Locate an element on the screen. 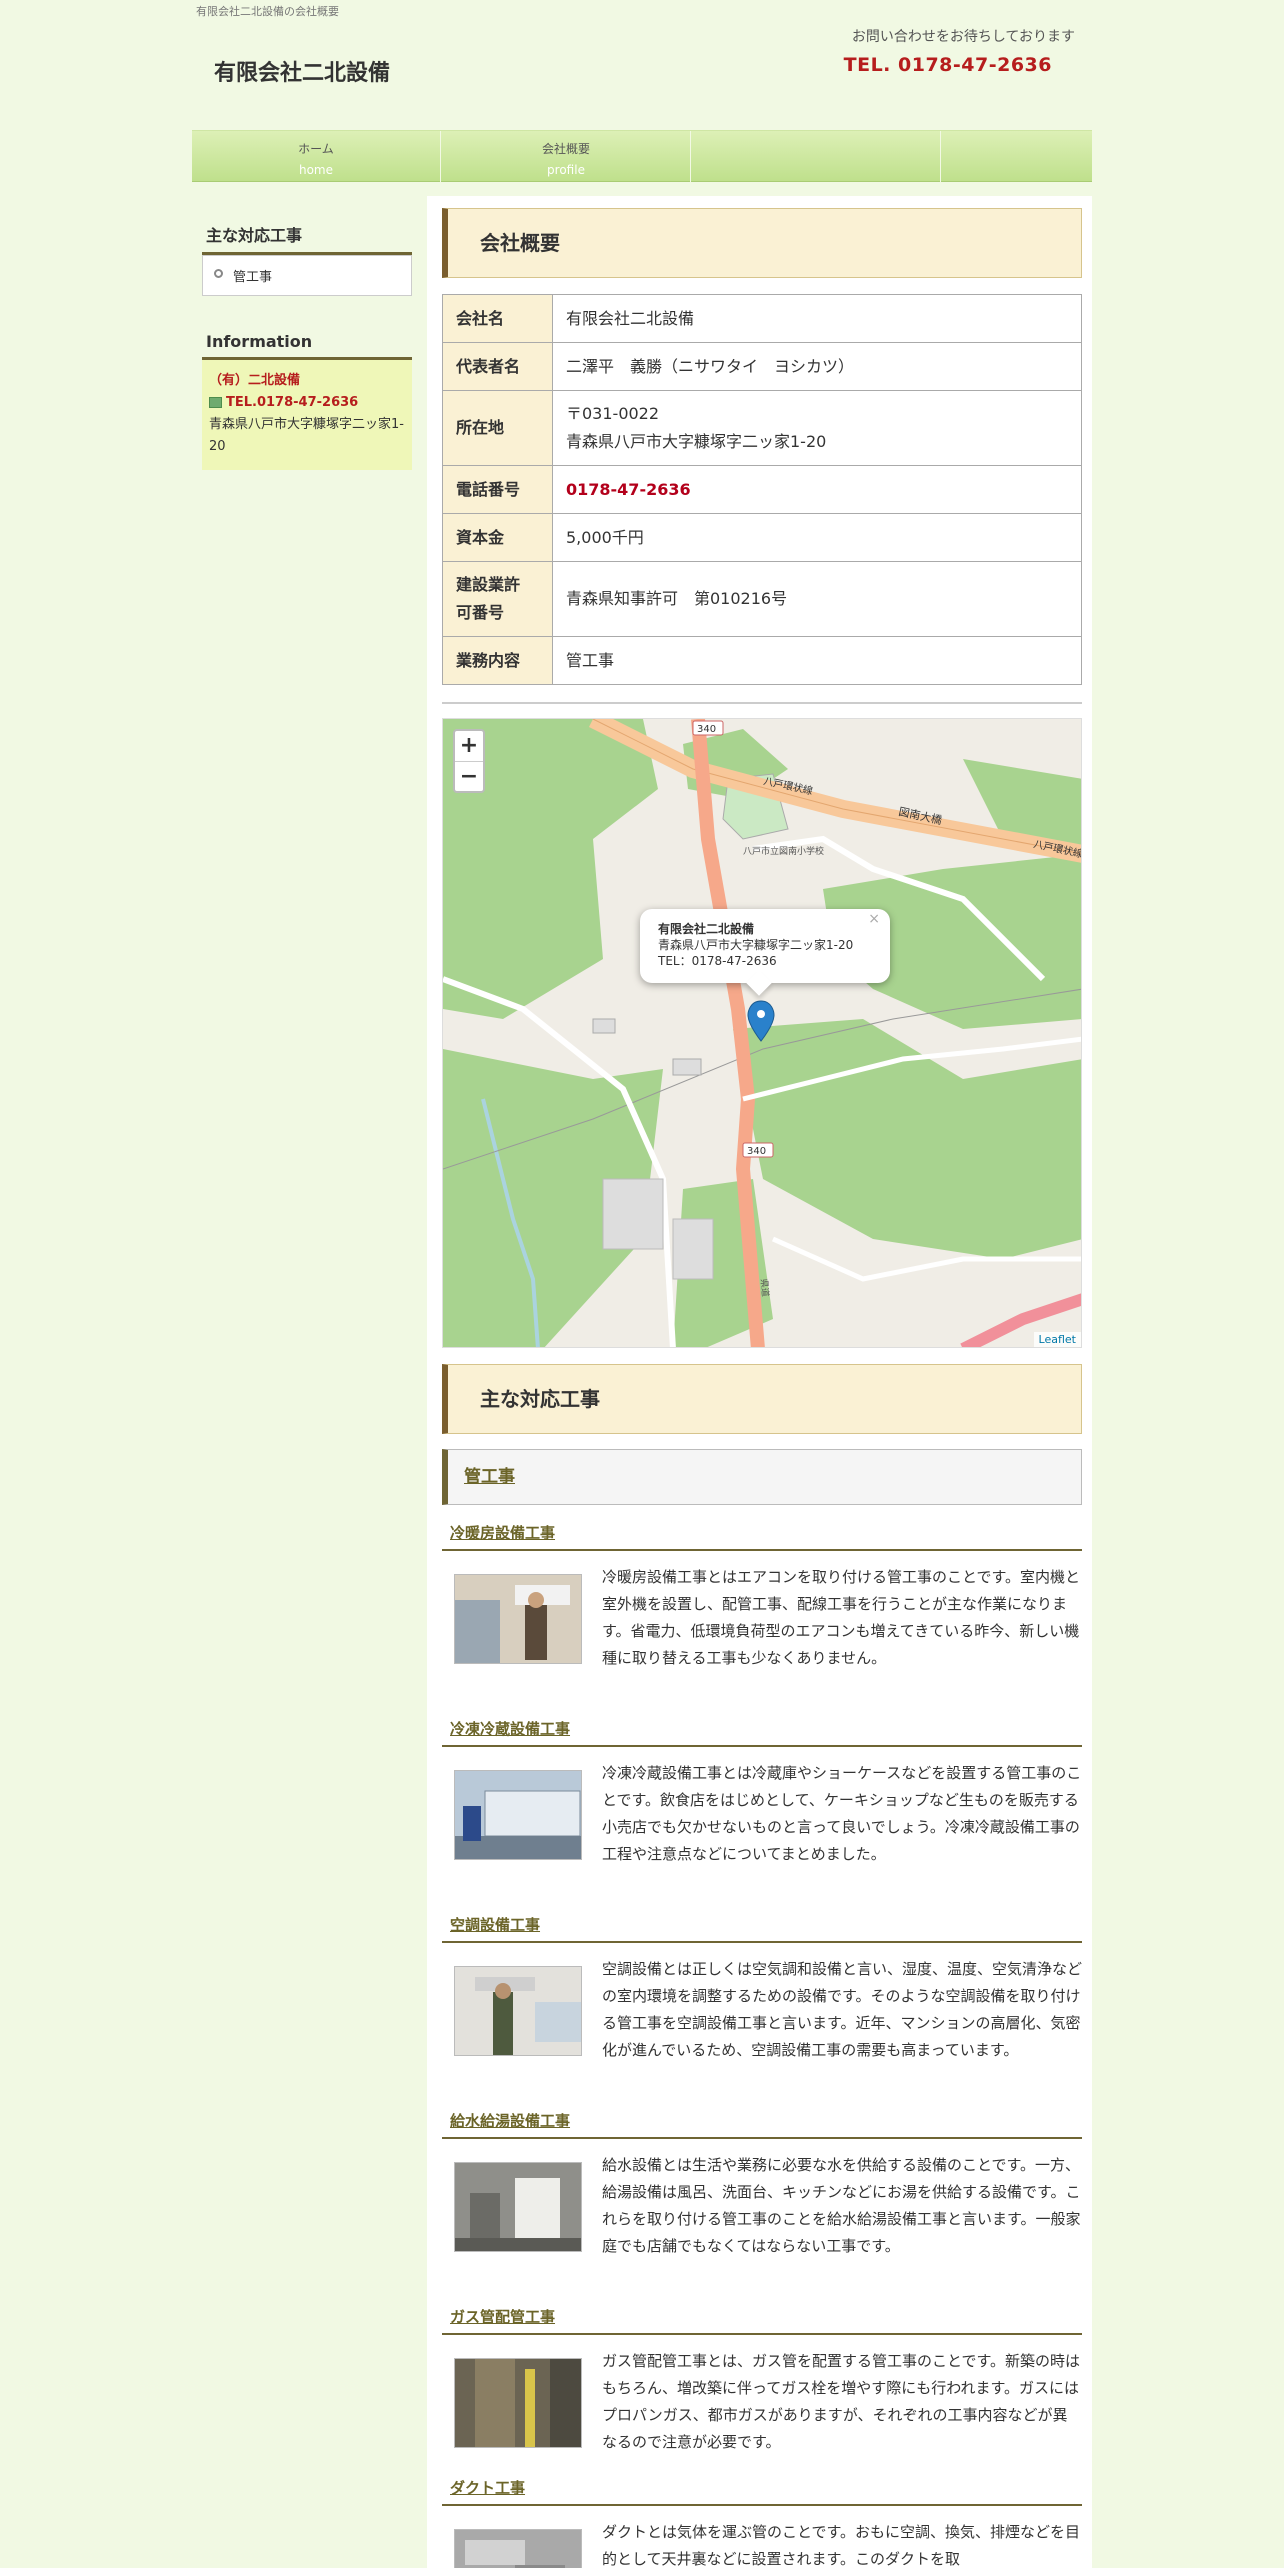 The height and width of the screenshot is (2568, 1284). service-image-duct is located at coordinates (518, 2548).